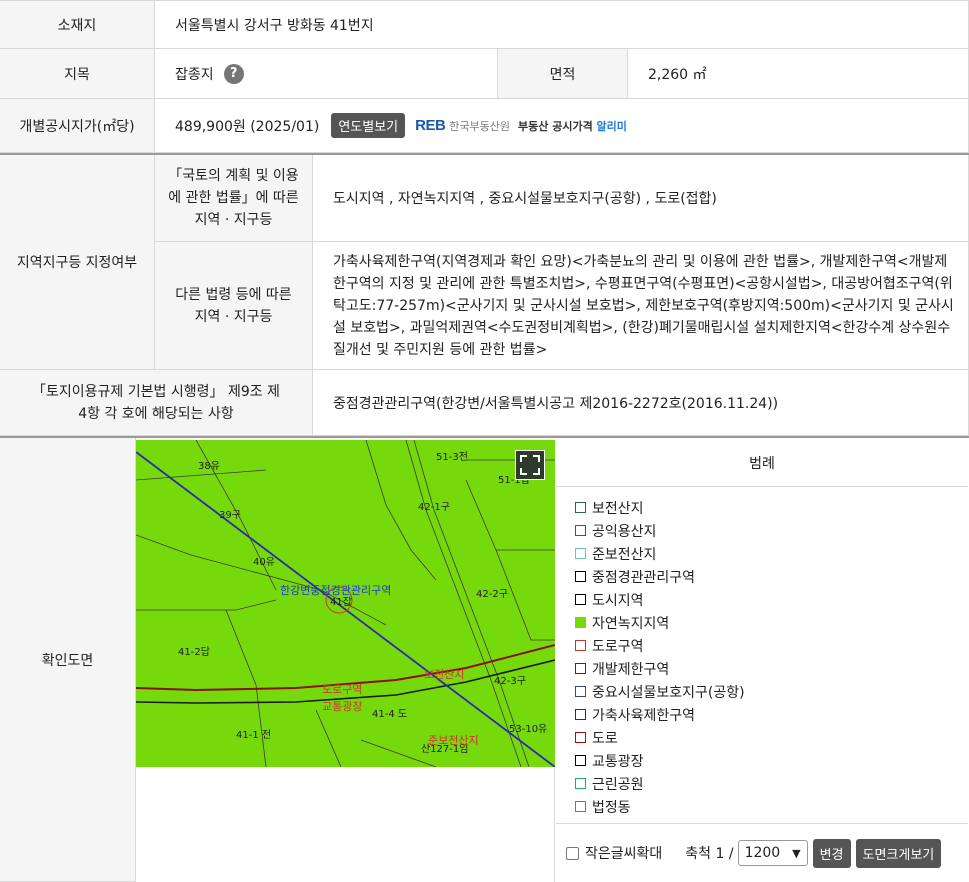 This screenshot has width=969, height=882. Describe the element at coordinates (430, 125) in the screenshot. I see `reb-logo-icon: REB` at that location.